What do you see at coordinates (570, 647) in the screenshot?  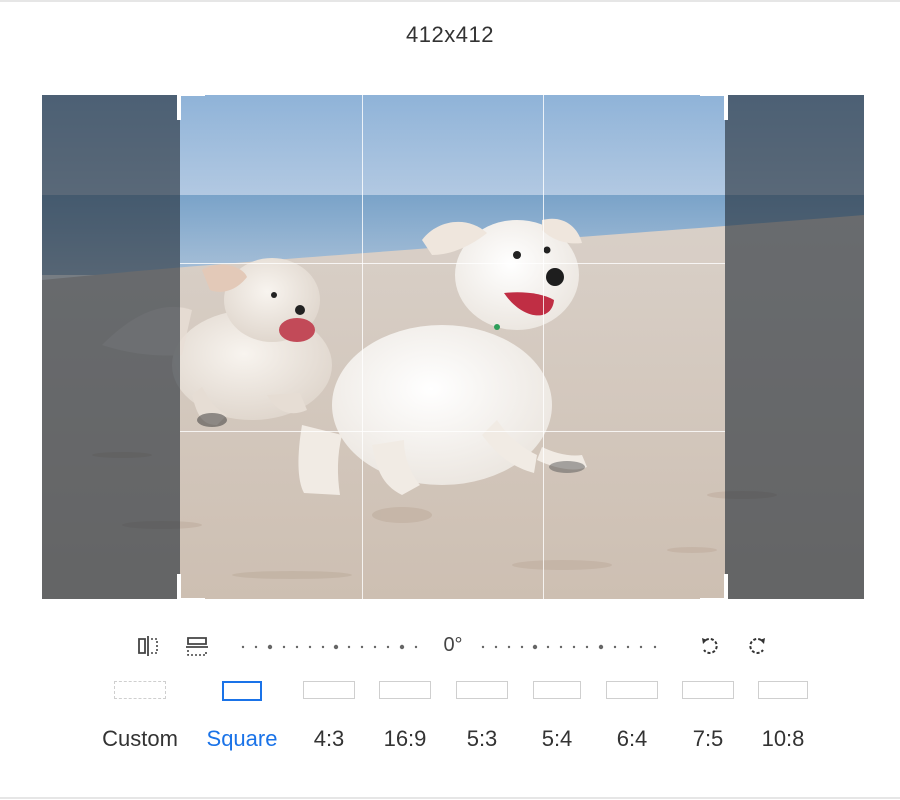 I see `rotation-slider-right` at bounding box center [570, 647].